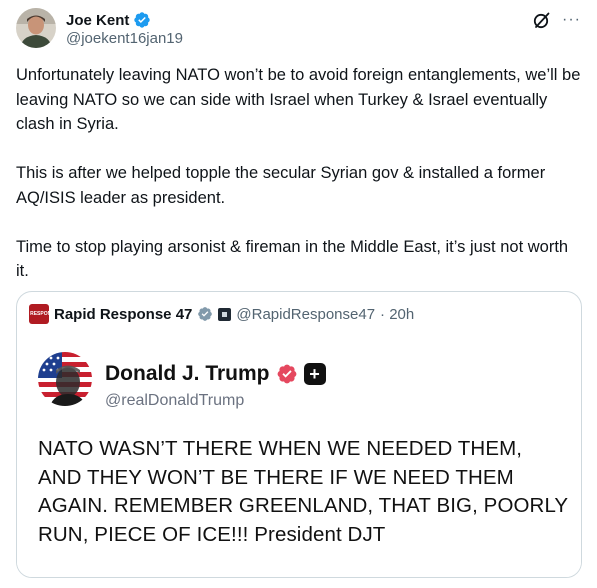  I want to click on quoted-author-avatar: RAPID RESPONSE 47, so click(41, 314).